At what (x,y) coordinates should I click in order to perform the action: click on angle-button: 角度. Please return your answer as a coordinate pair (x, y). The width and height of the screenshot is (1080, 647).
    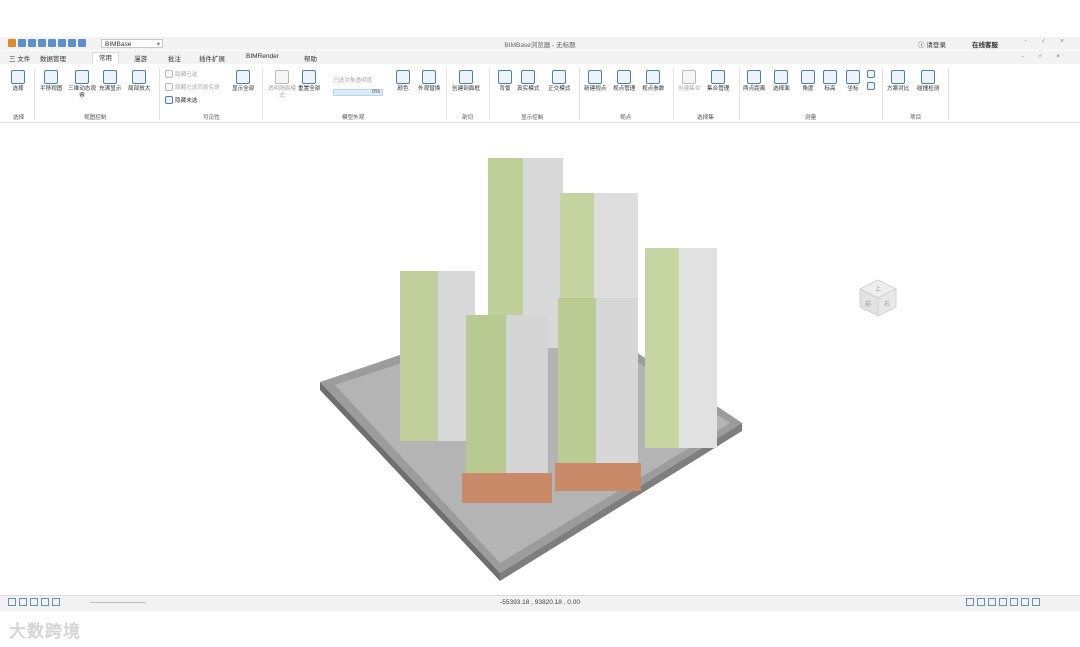
    Looking at the image, I should click on (808, 81).